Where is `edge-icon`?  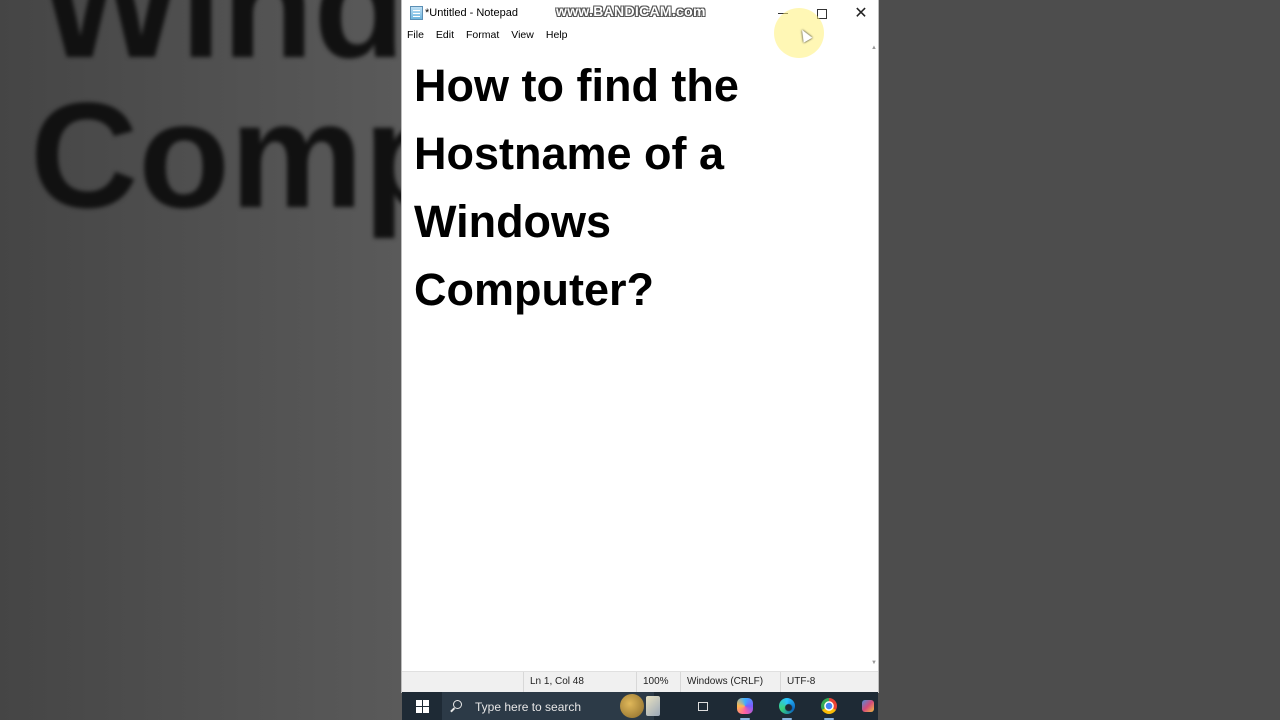 edge-icon is located at coordinates (787, 706).